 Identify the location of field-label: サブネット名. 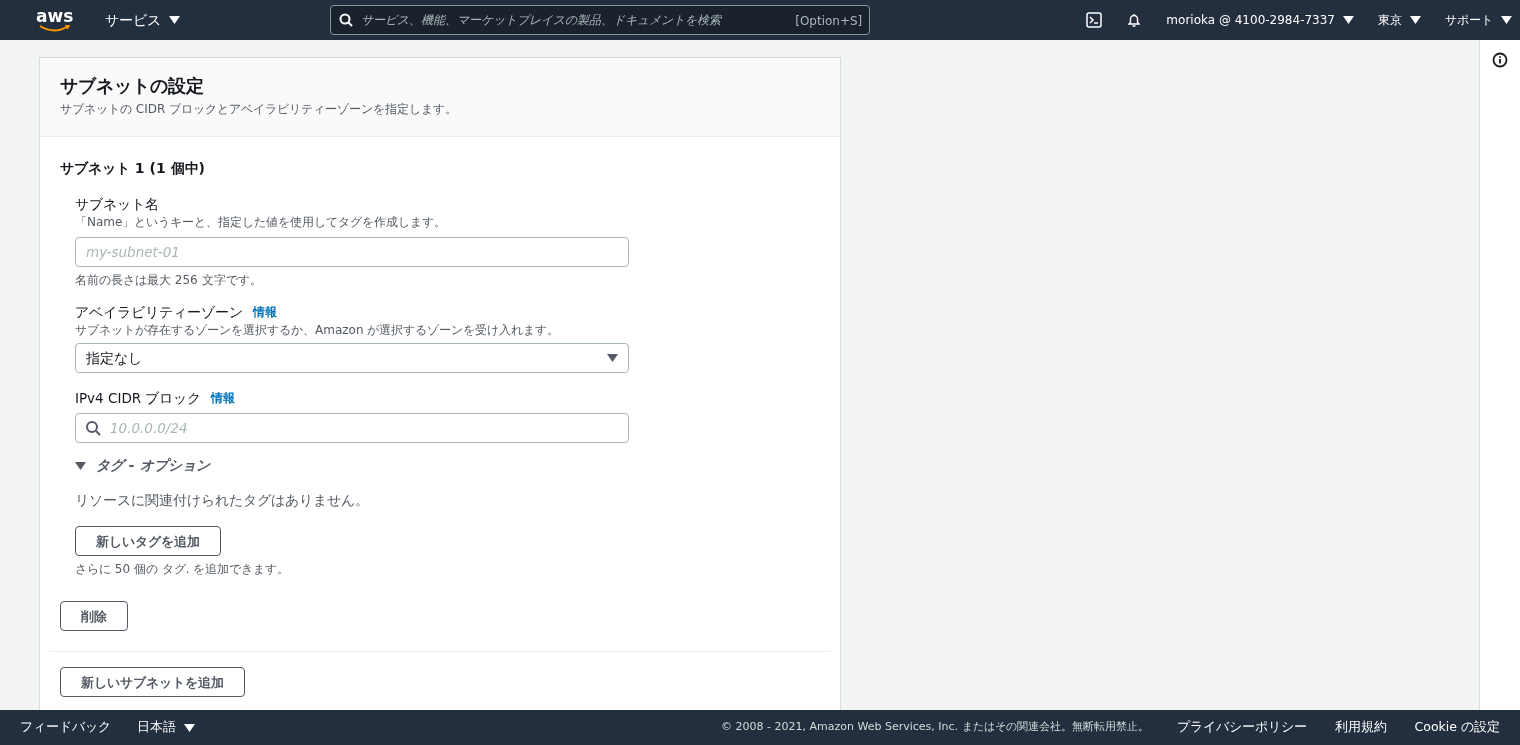
(117, 204).